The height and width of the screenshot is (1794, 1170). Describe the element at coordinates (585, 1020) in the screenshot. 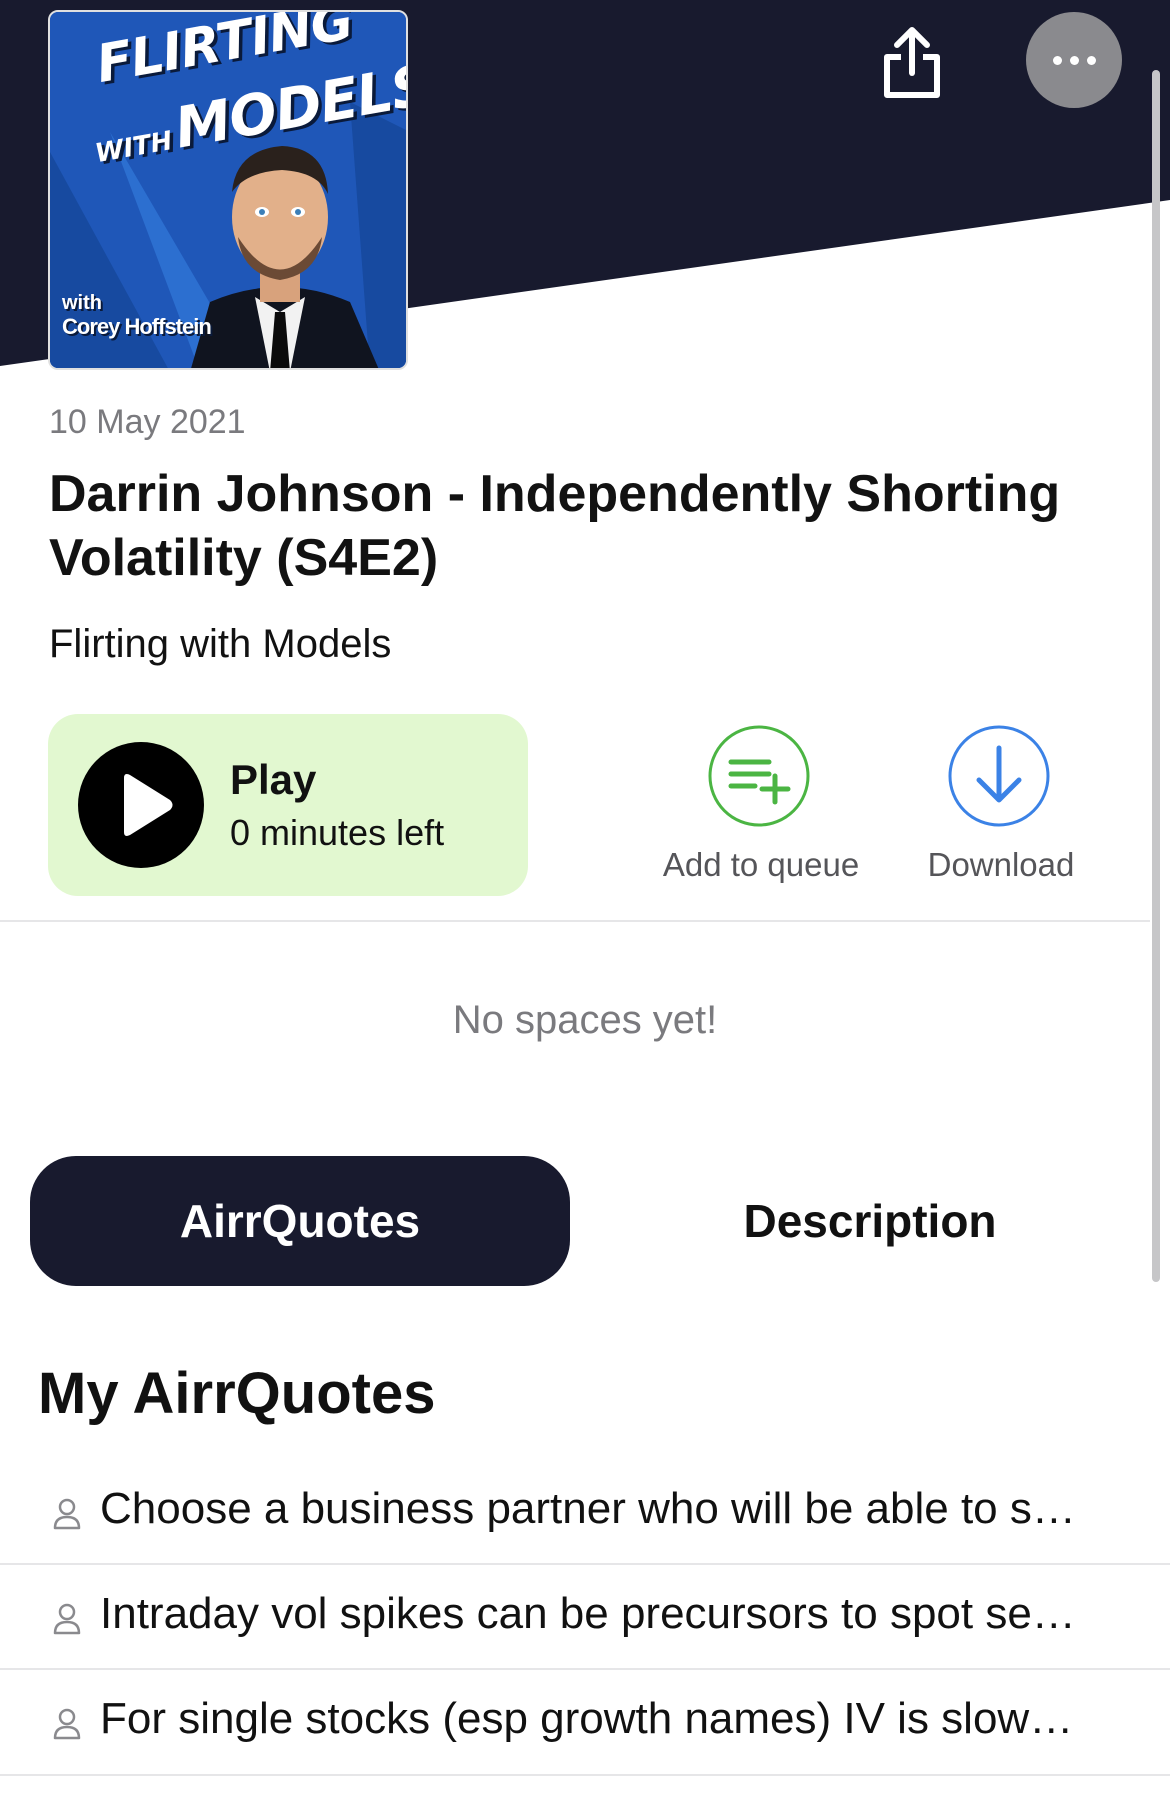

I see `no-spaces-message: No spaces yet!` at that location.